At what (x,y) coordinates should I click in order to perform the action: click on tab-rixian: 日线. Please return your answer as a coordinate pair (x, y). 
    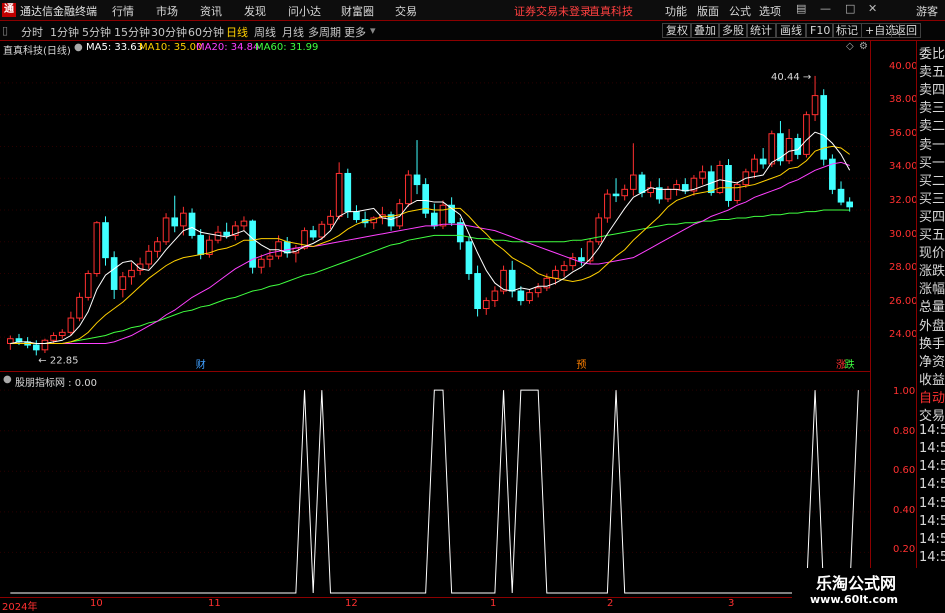
    Looking at the image, I should click on (237, 32).